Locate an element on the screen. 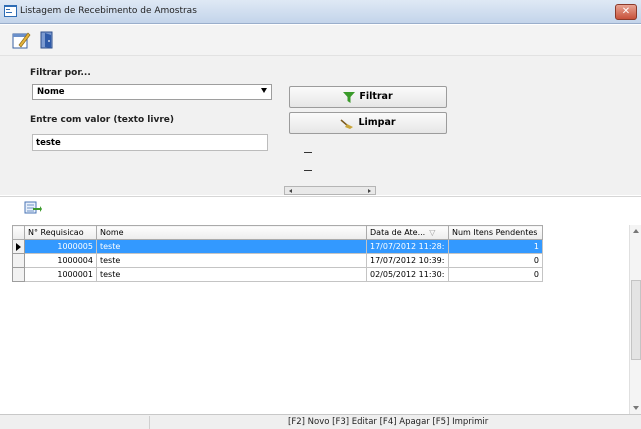 Image resolution: width=641 pixels, height=429 pixels. vertical-scrollbar is located at coordinates (635, 319).